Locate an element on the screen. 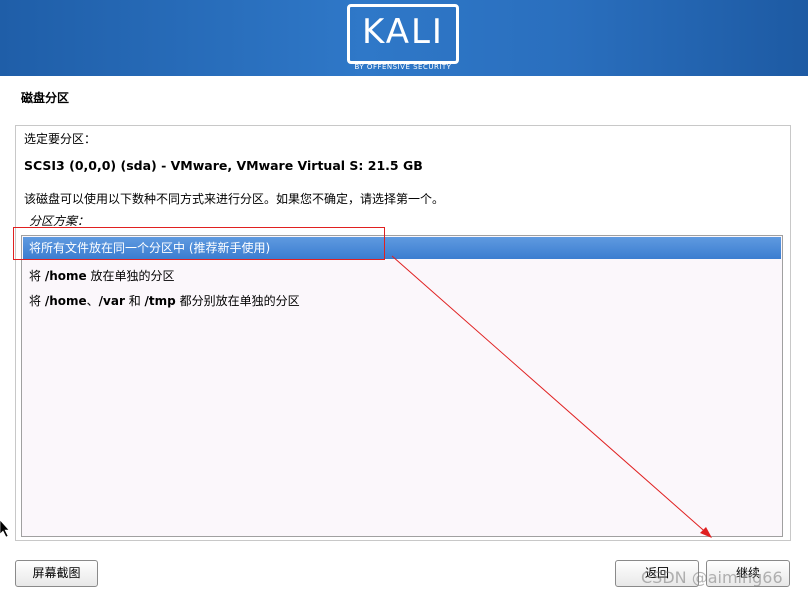  page-title: 磁盘分区 is located at coordinates (45, 98).